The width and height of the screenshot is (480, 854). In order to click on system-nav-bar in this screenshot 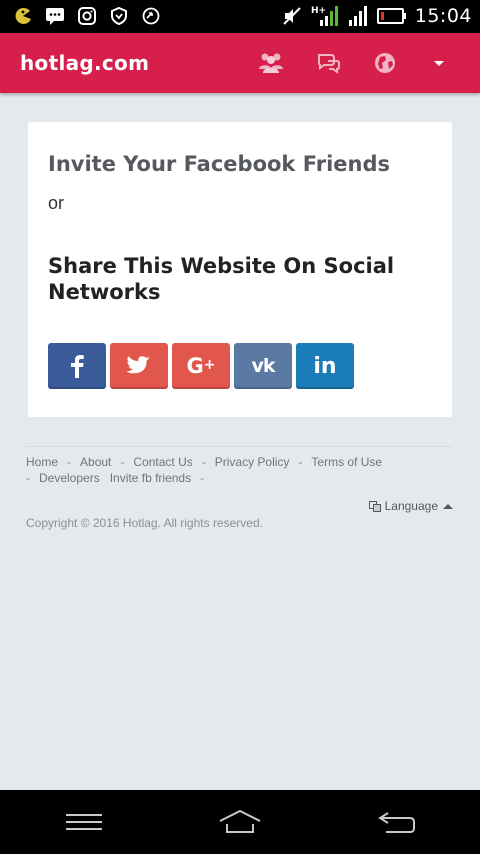, I will do `click(240, 822)`.